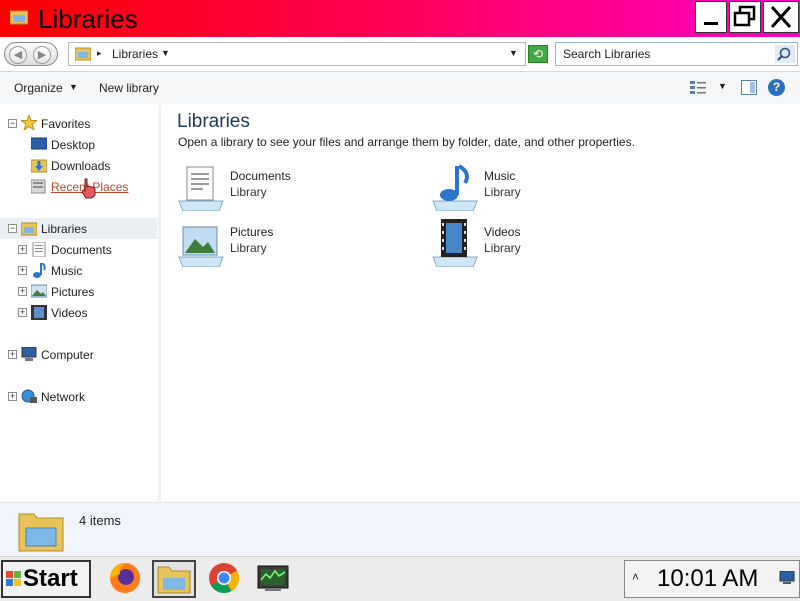  What do you see at coordinates (39, 270) in the screenshot?
I see `music-icon` at bounding box center [39, 270].